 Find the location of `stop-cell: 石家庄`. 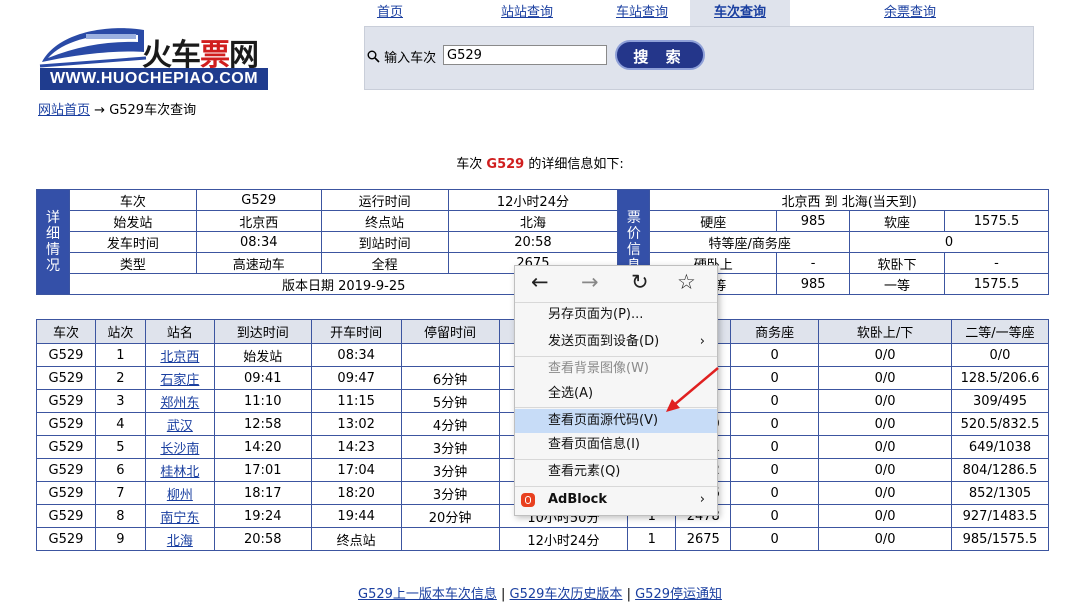

stop-cell: 石家庄 is located at coordinates (179, 378).